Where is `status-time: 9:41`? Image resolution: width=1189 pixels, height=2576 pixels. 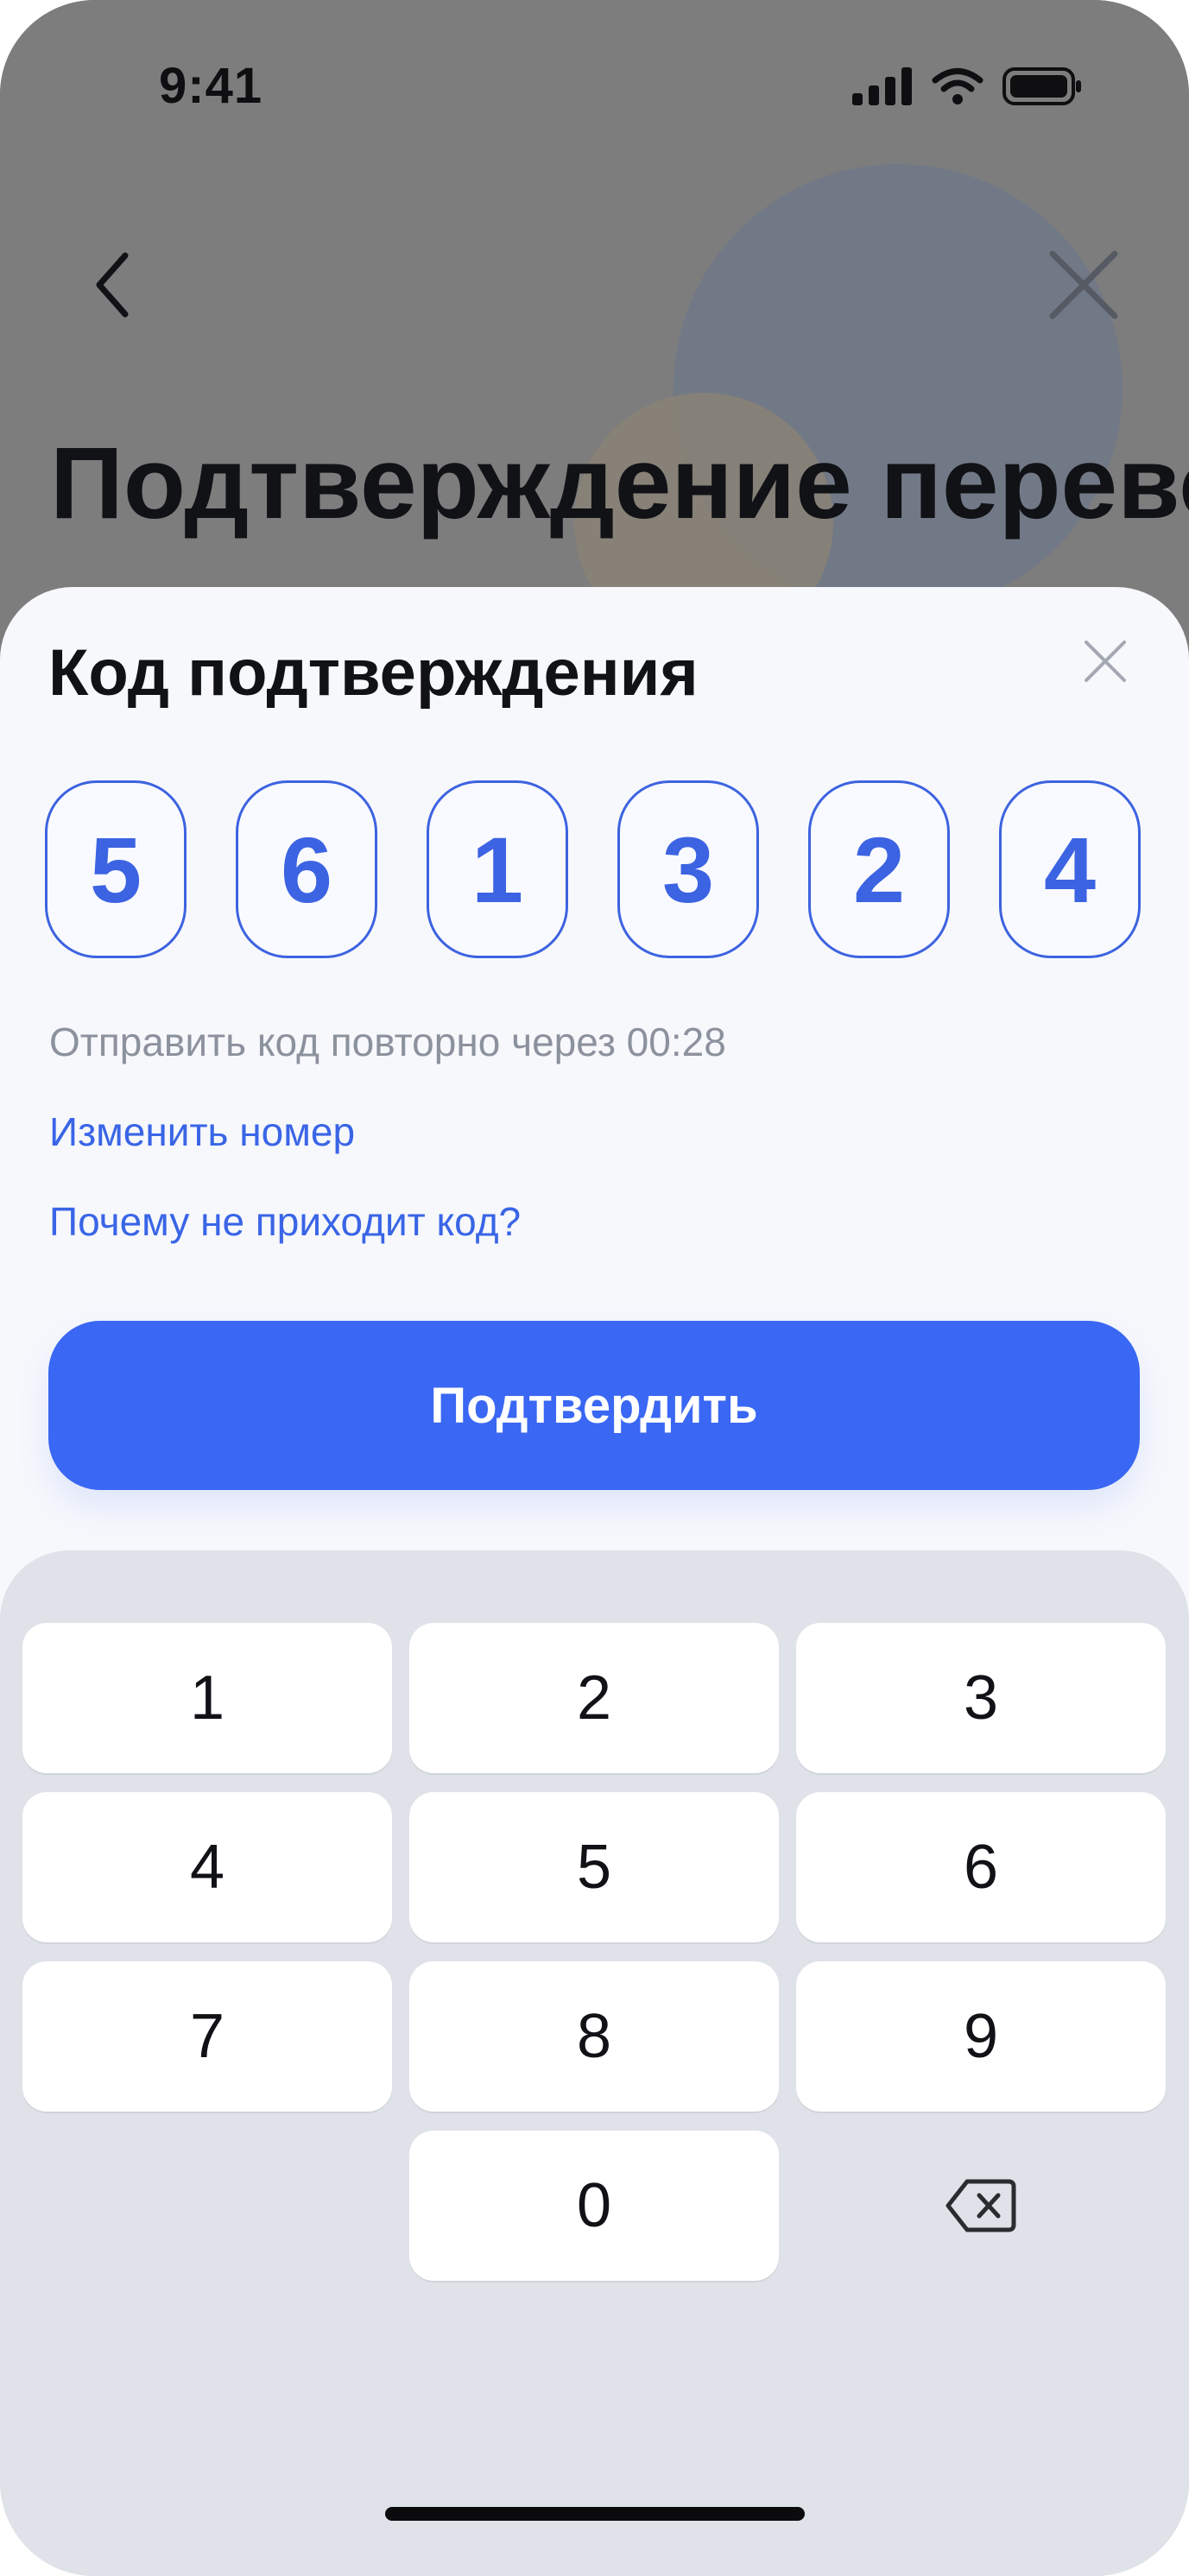
status-time: 9:41 is located at coordinates (211, 86).